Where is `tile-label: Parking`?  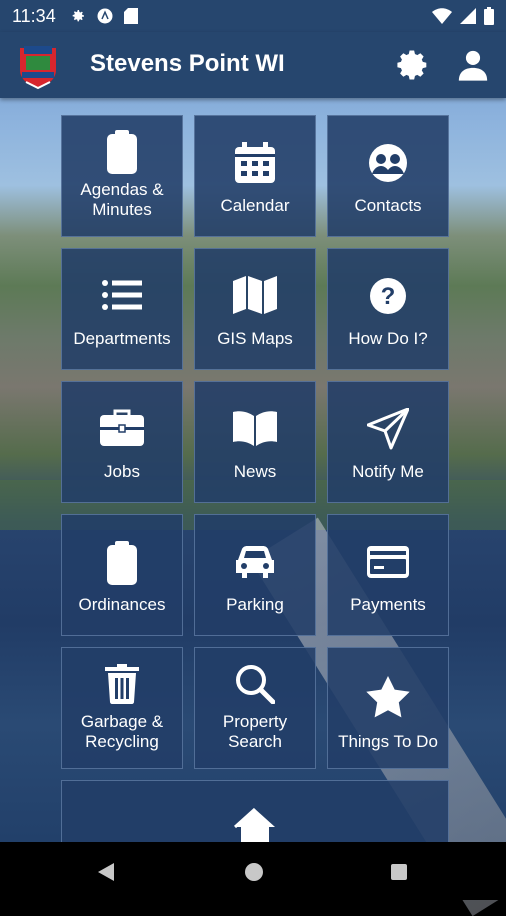
tile-label: Parking is located at coordinates (255, 604).